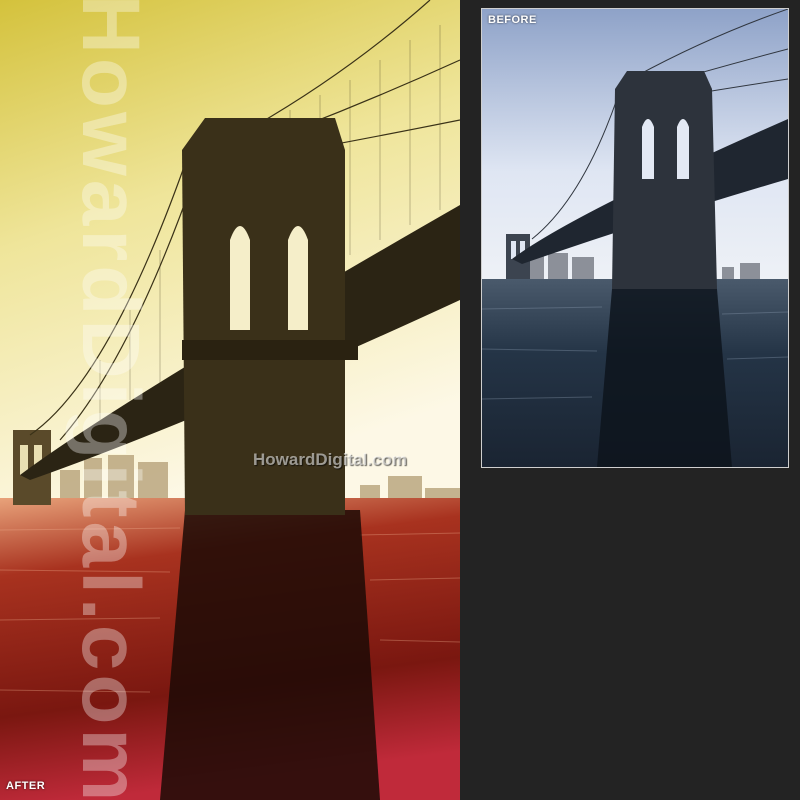  What do you see at coordinates (664, 180) in the screenshot?
I see `before-main-tower` at bounding box center [664, 180].